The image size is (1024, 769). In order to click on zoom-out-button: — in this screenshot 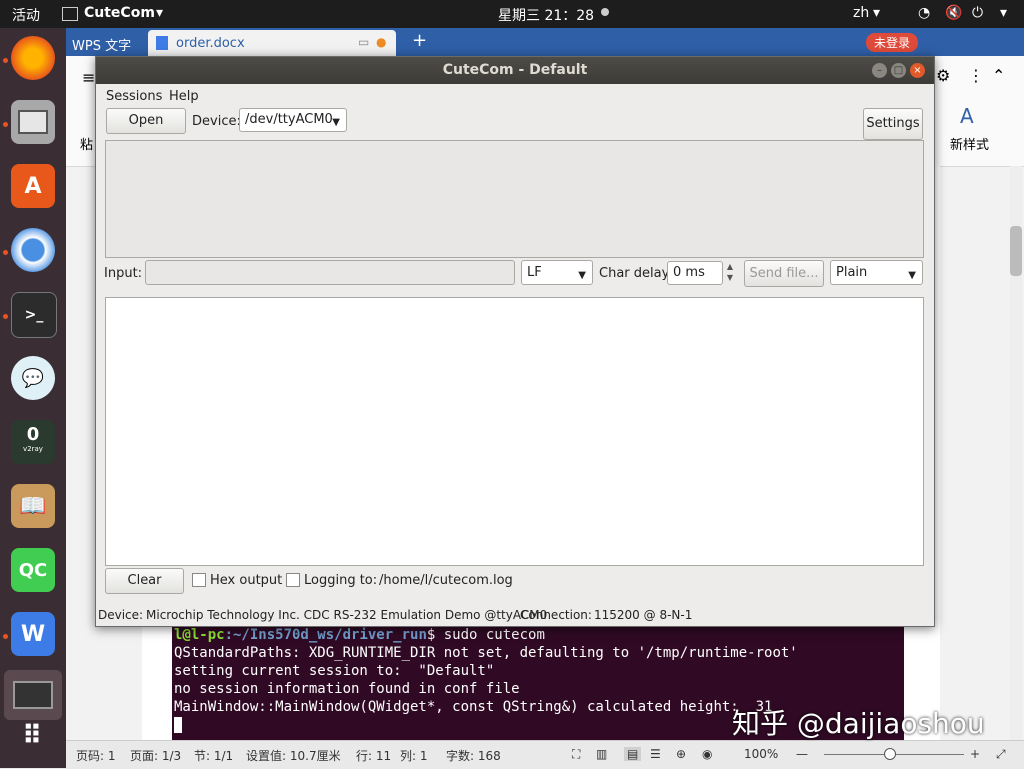, I will do `click(802, 754)`.